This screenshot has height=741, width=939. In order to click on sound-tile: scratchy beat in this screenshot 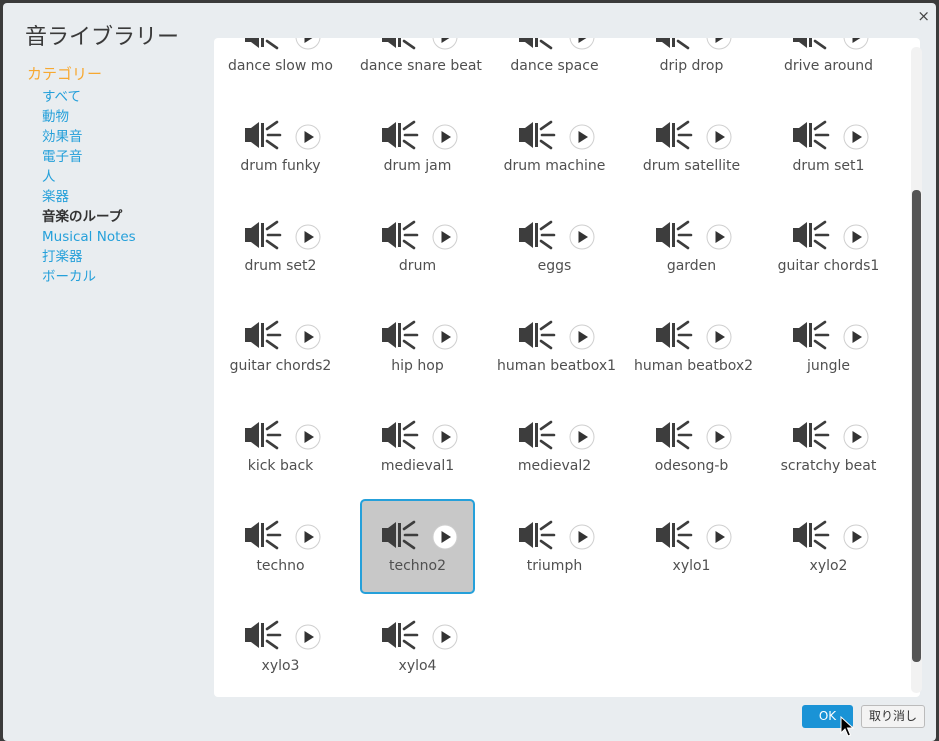, I will do `click(828, 446)`.